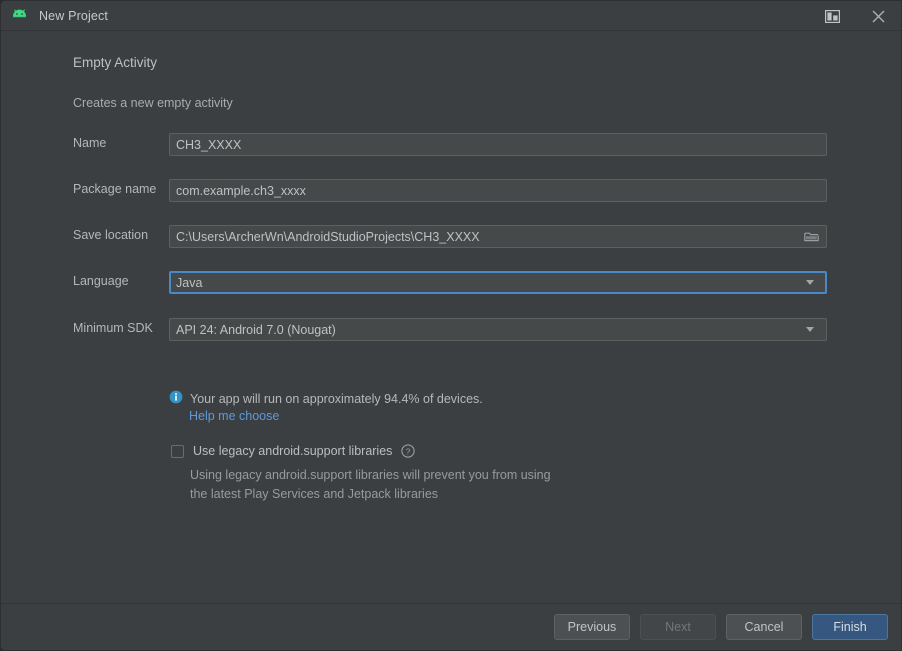 The image size is (902, 651). What do you see at coordinates (451, 626) in the screenshot?
I see `dialog-footer: Previous Next Cancel Finish` at bounding box center [451, 626].